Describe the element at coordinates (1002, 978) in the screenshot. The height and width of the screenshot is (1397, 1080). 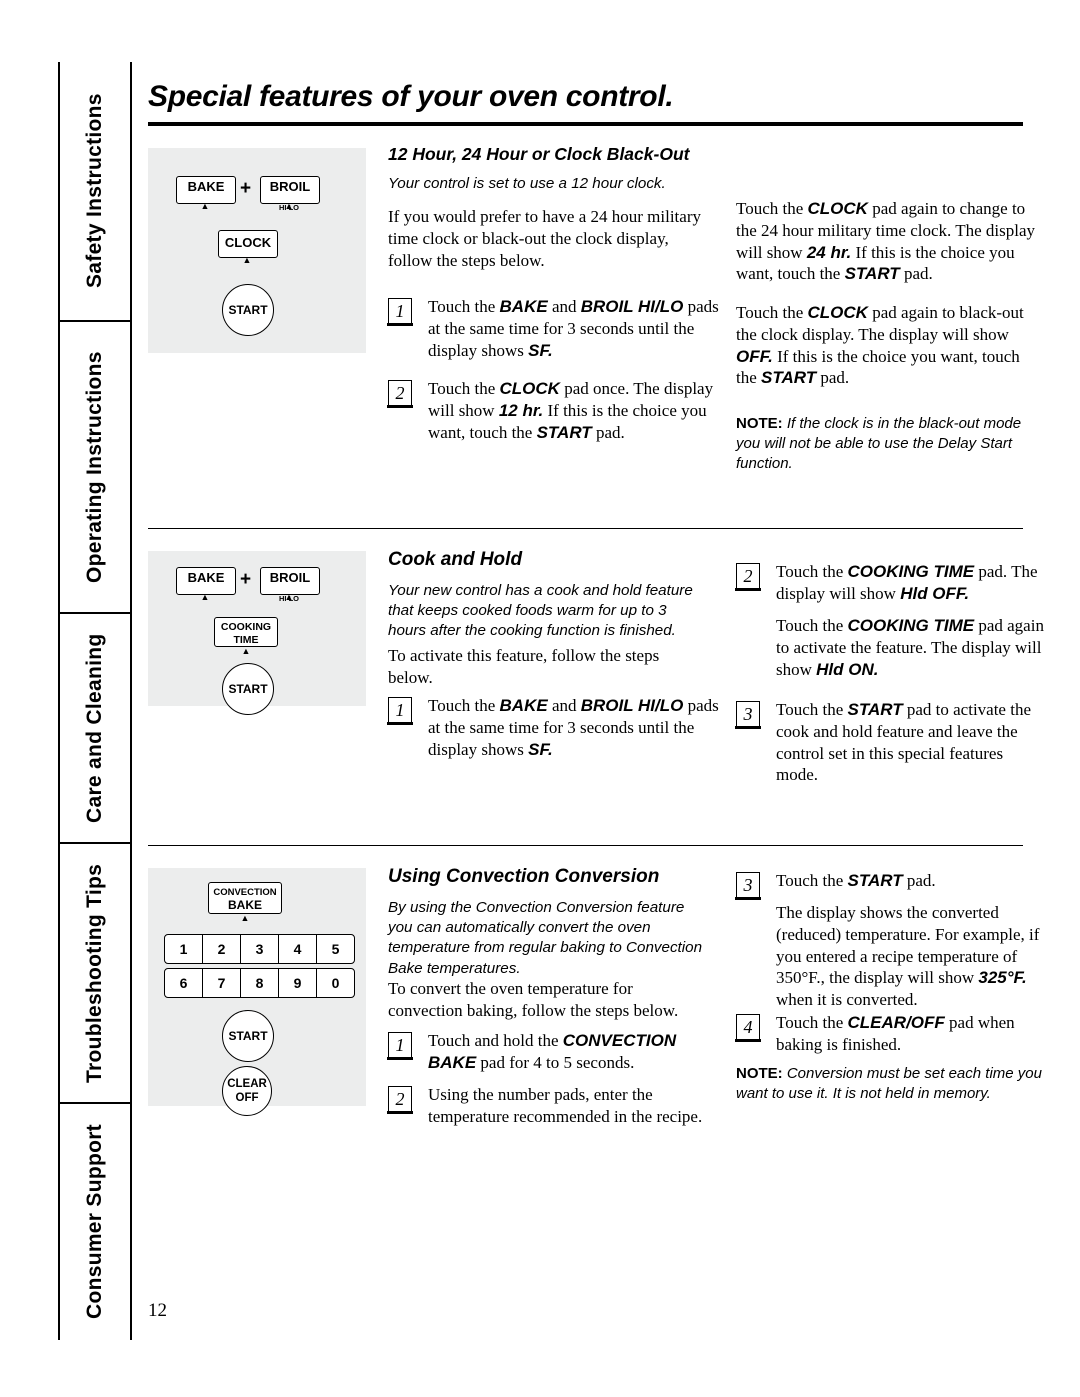
I see `converted-temp-label: 325°F.` at that location.